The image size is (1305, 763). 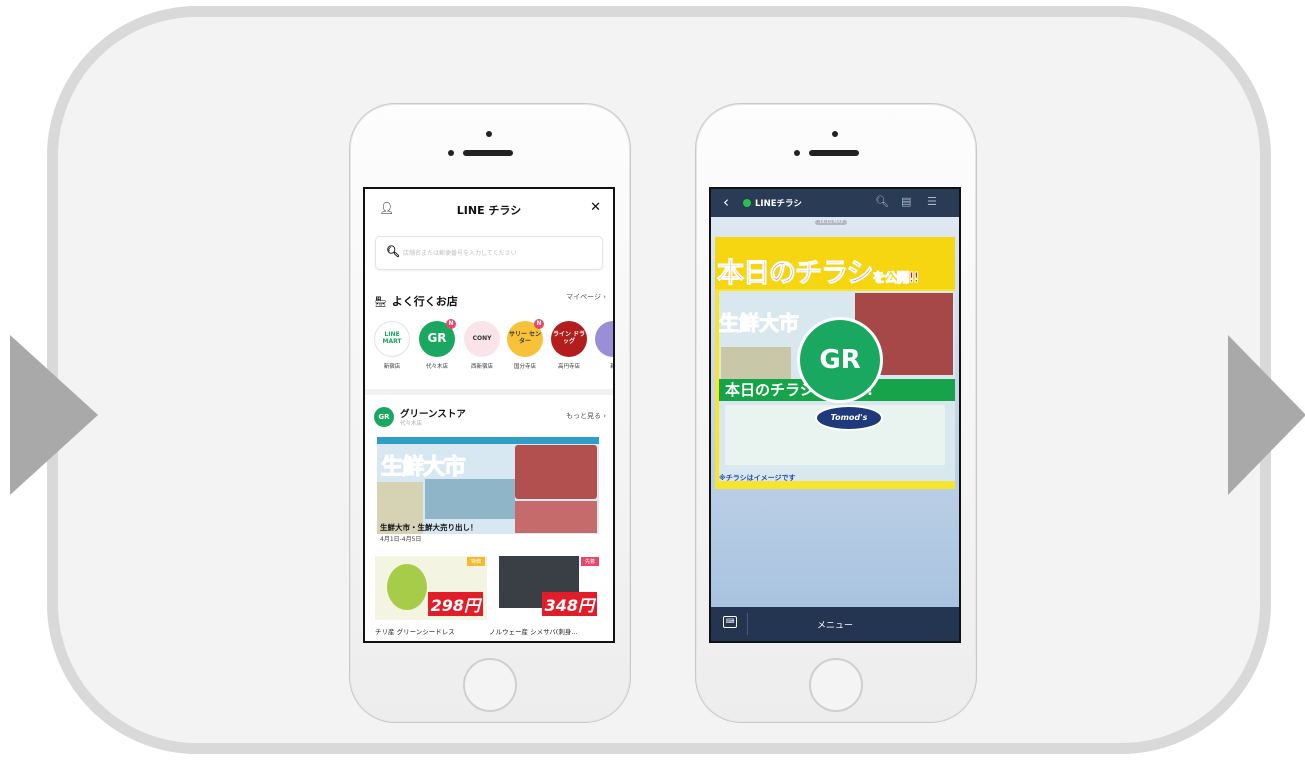 I want to click on card-headline: 本日のチラシを公開!!, so click(x=818, y=270).